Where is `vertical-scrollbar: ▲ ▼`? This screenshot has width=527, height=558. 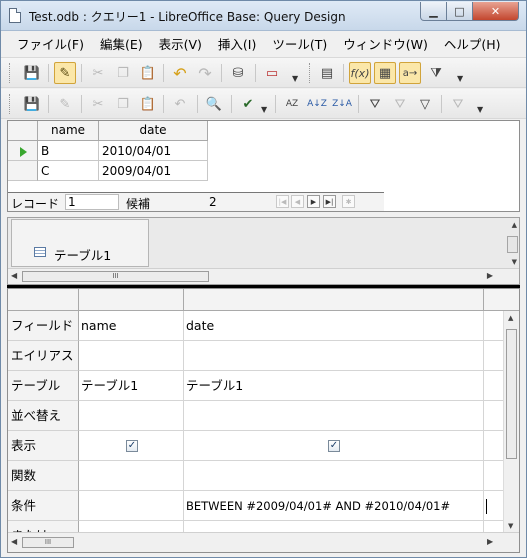
vertical-scrollbar: ▲ ▼ is located at coordinates (511, 422).